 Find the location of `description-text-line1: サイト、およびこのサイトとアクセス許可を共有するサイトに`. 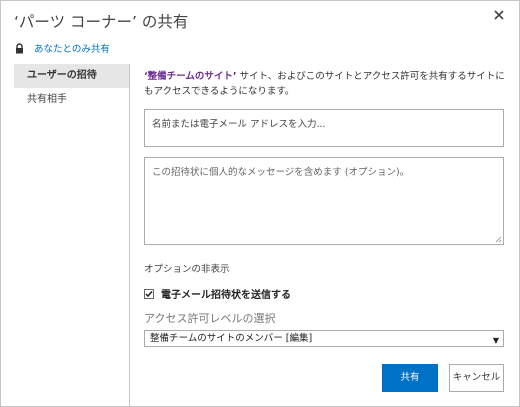

description-text-line1: サイト、およびこのサイトとアクセス許可を共有するサイトに is located at coordinates (370, 76).